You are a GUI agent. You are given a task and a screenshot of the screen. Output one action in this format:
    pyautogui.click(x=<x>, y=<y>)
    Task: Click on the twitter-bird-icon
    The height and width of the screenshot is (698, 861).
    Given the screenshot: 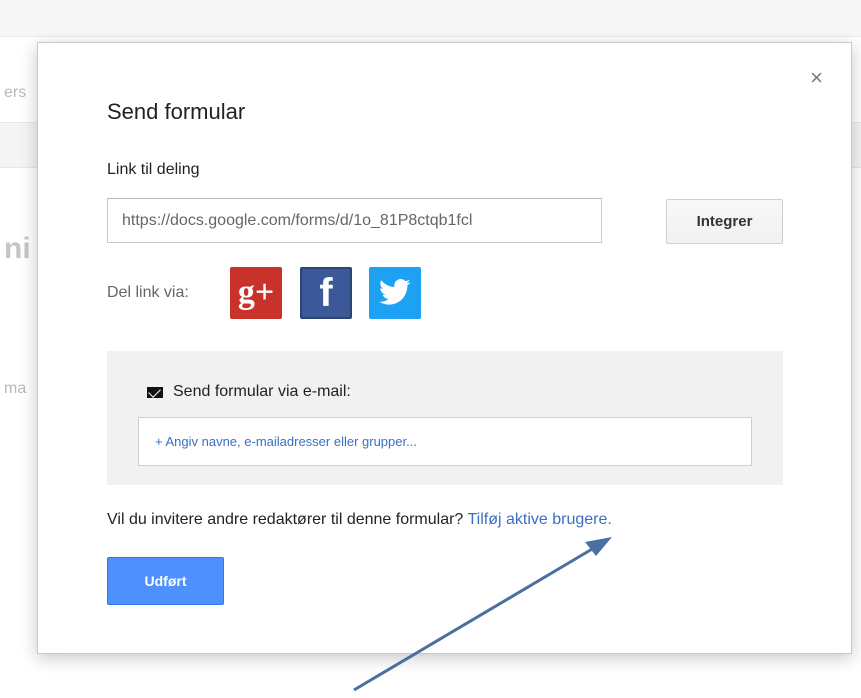 What is the action you would take?
    pyautogui.click(x=395, y=292)
    